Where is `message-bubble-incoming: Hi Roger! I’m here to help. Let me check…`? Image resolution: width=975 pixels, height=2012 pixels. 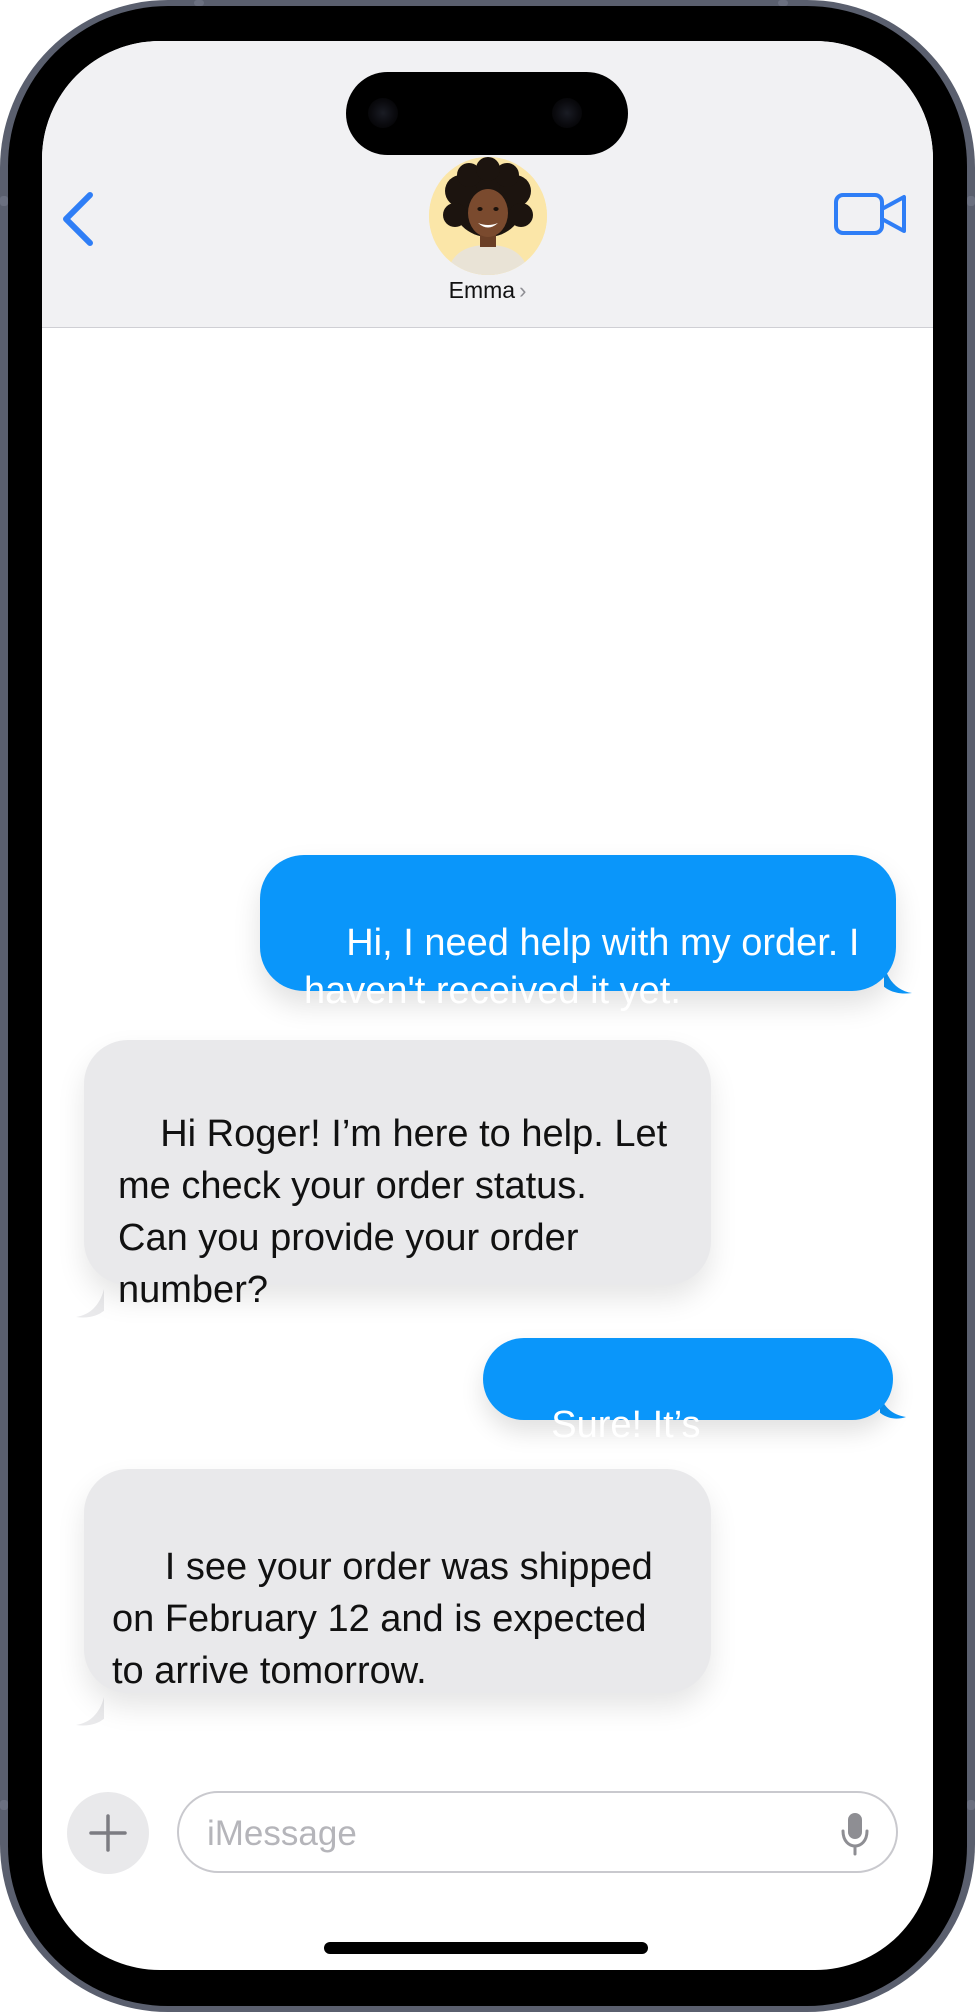 message-bubble-incoming: Hi Roger! I’m here to help. Let me check… is located at coordinates (397, 1175).